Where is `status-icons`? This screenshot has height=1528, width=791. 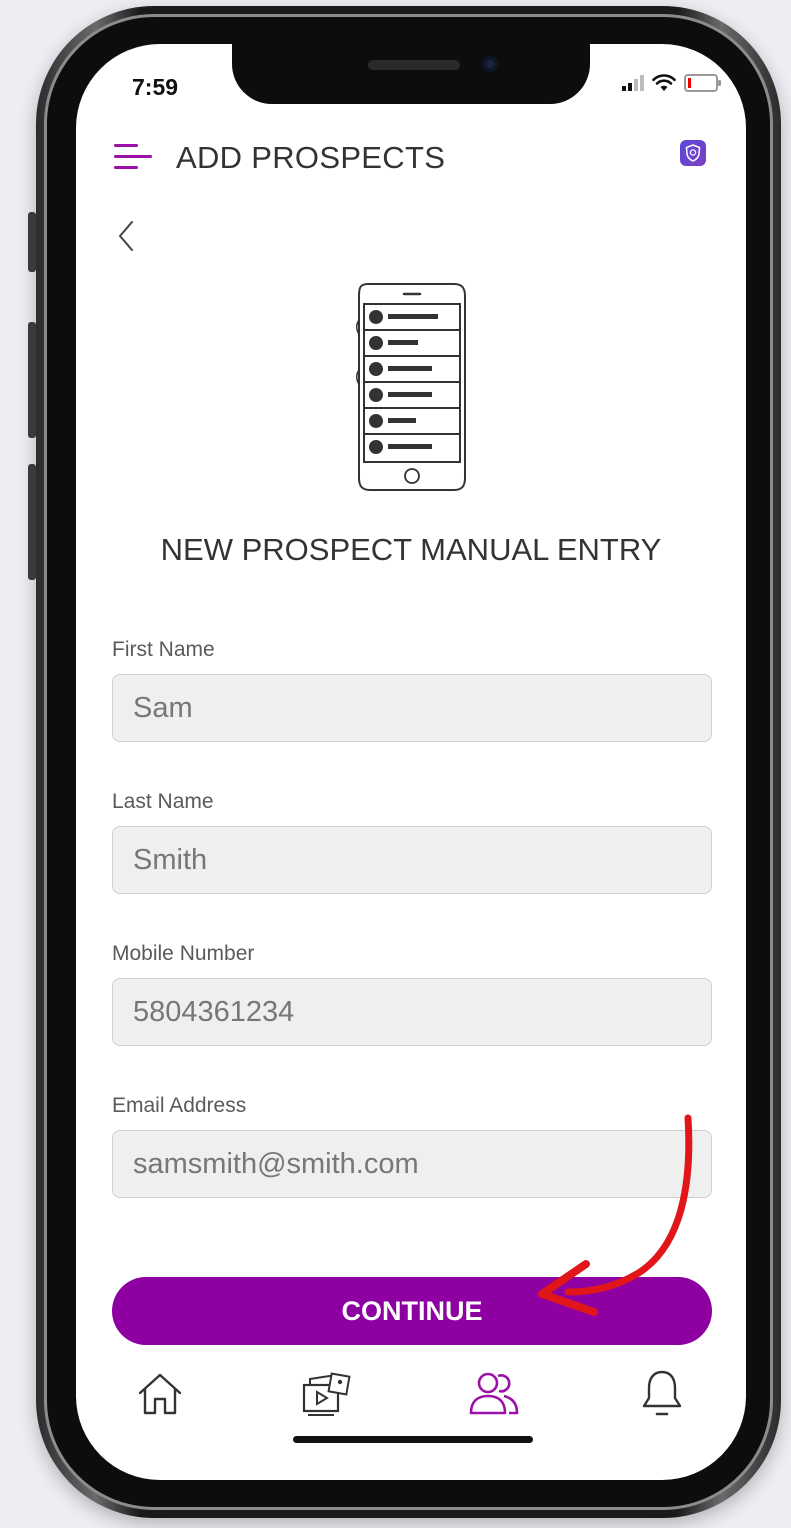
status-icons is located at coordinates (671, 83).